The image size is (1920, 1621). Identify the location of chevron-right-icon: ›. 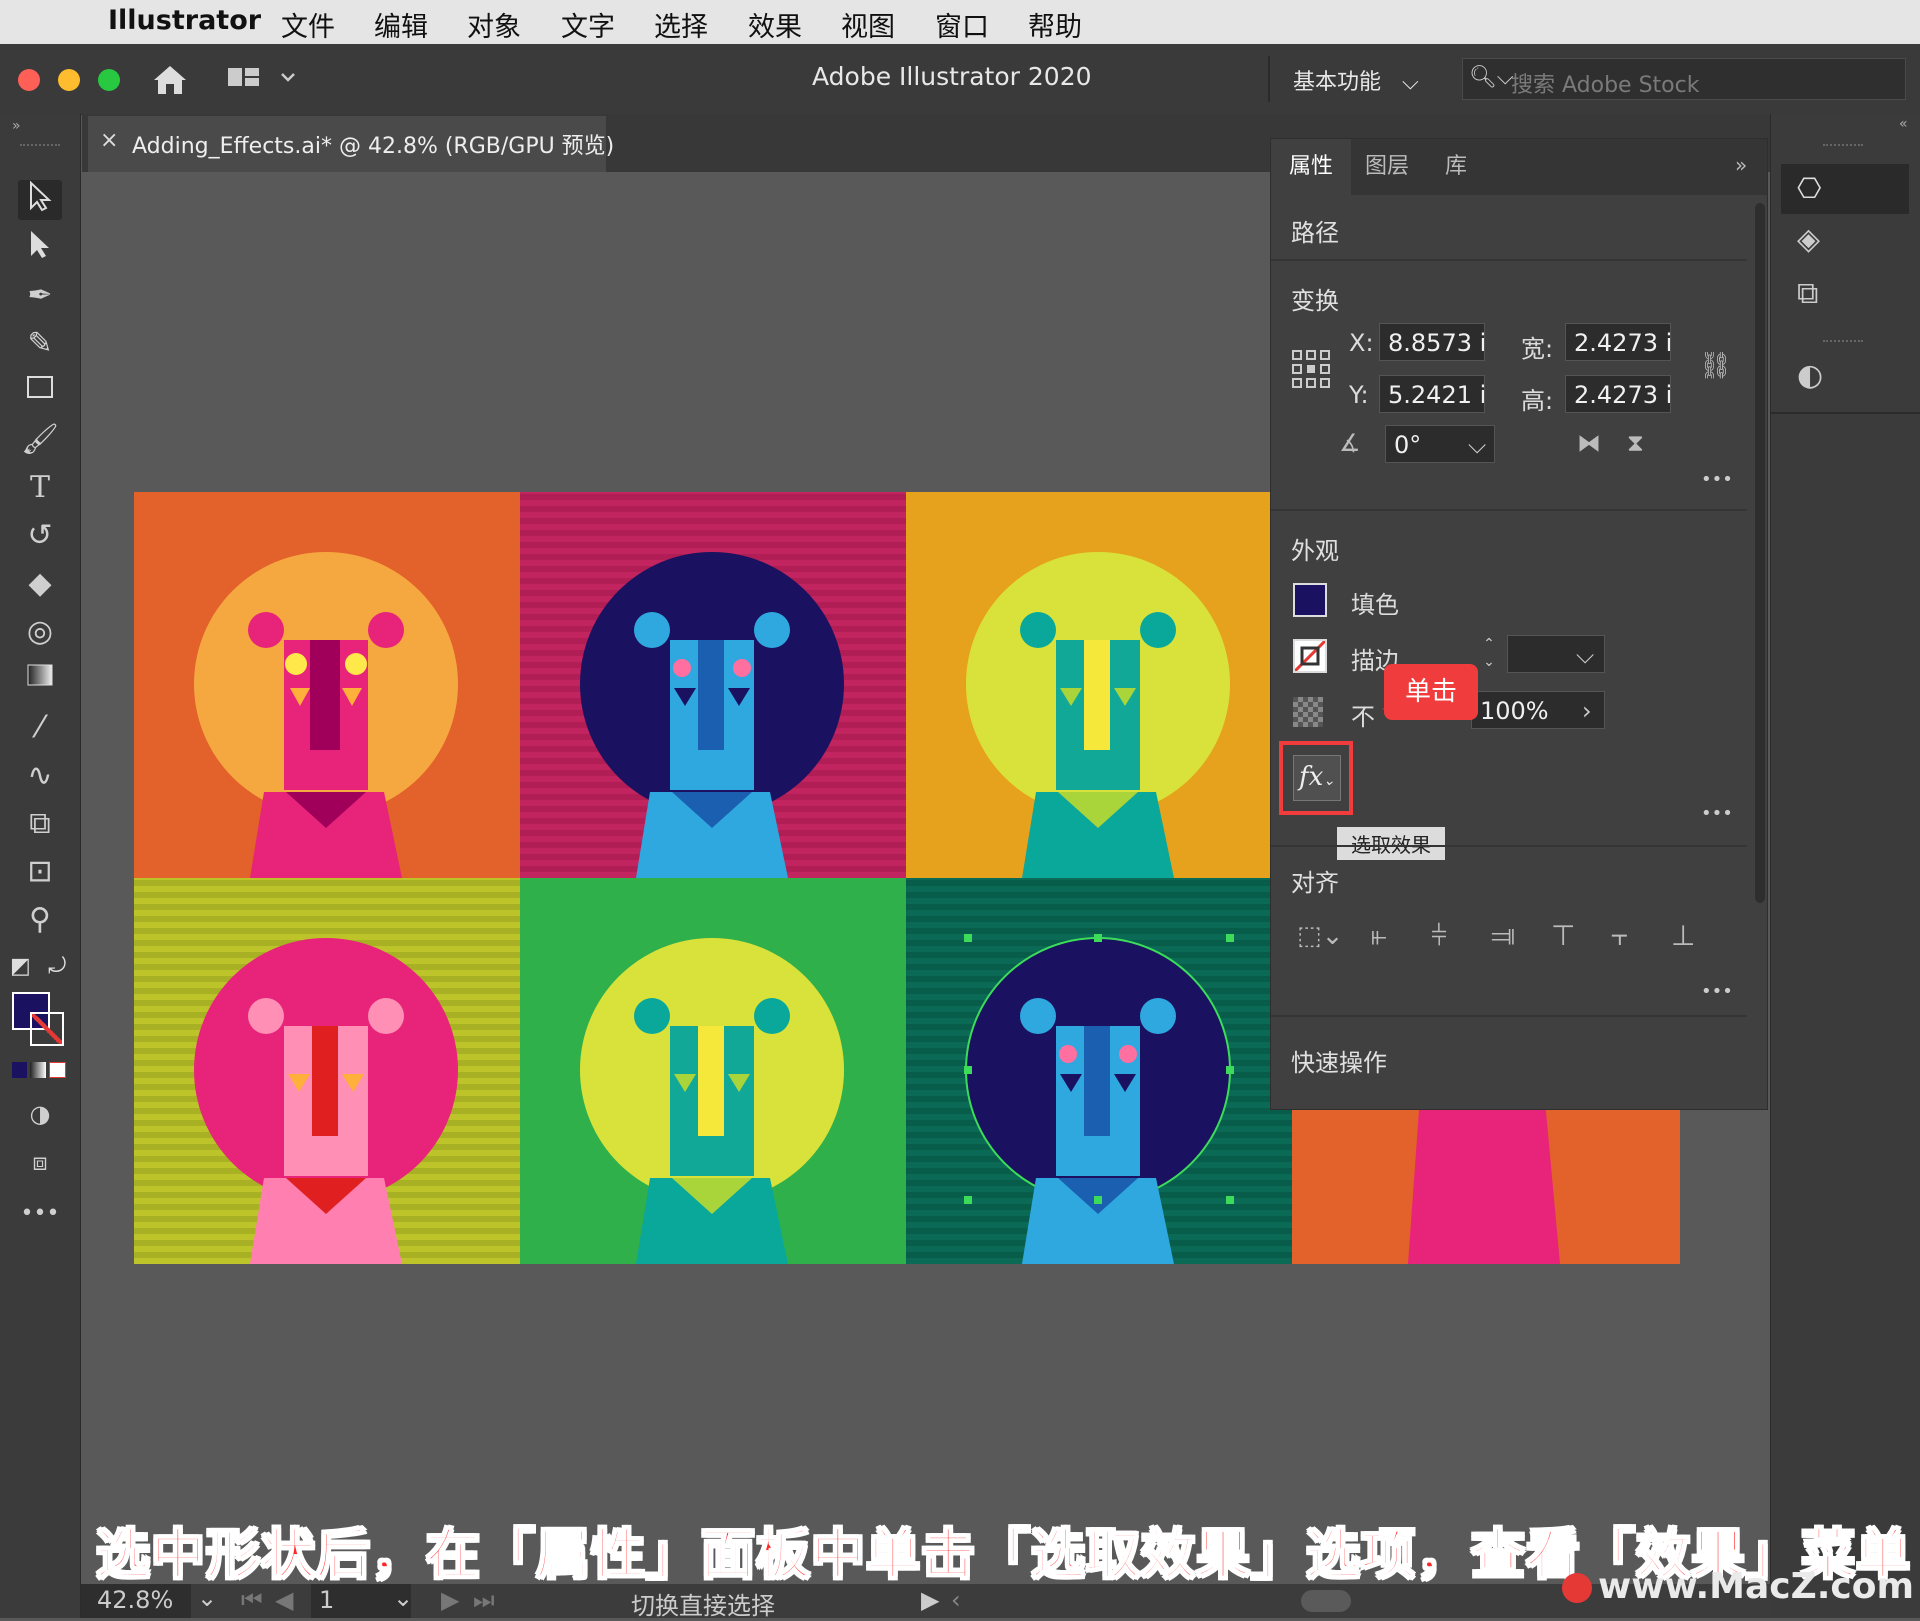
(1587, 710).